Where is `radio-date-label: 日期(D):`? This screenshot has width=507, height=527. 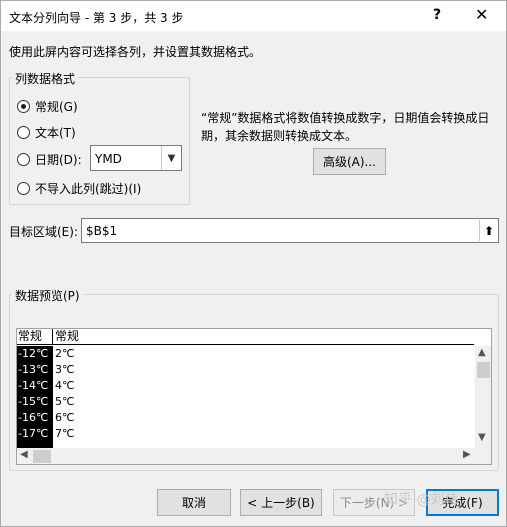 radio-date-label: 日期(D): is located at coordinates (58, 160).